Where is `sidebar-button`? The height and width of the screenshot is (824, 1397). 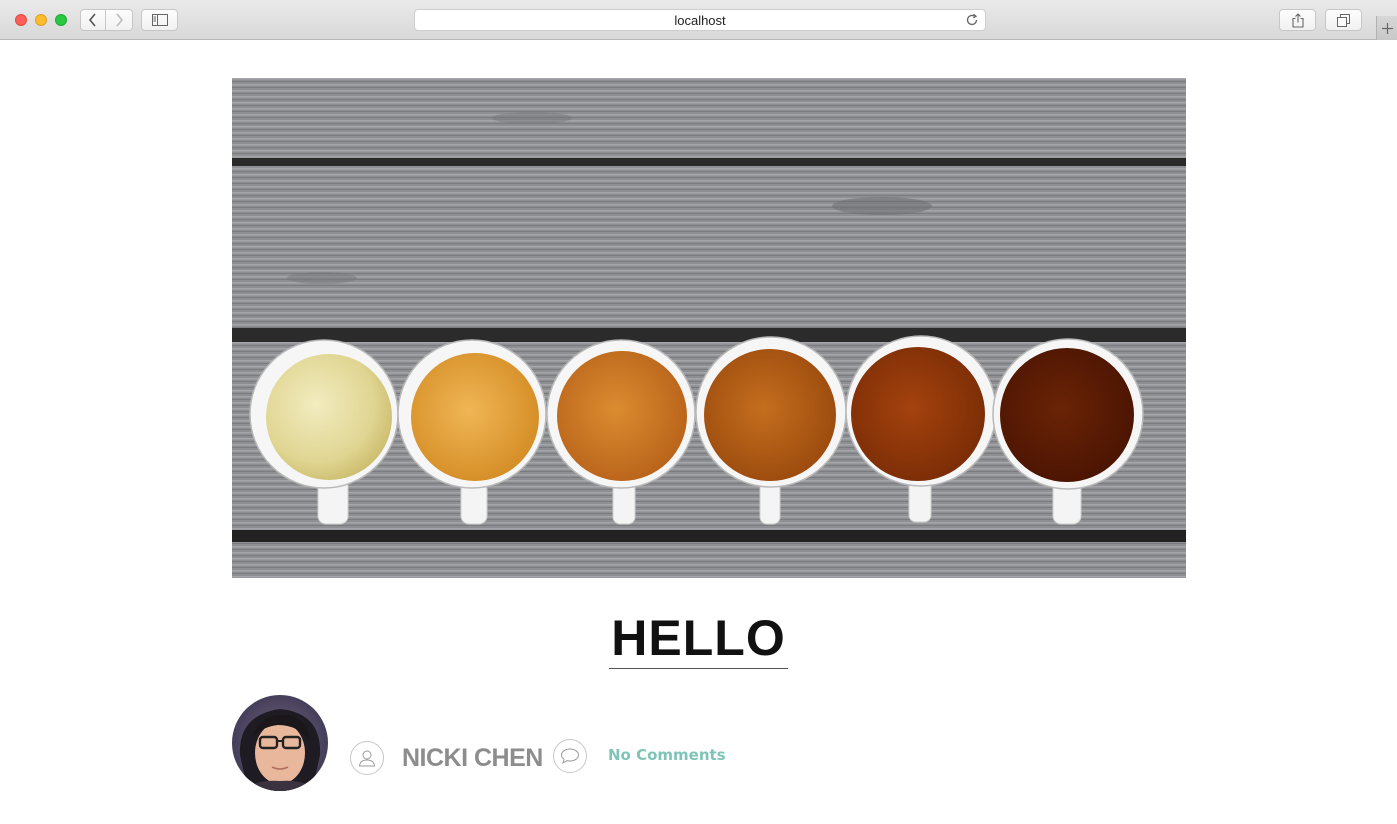 sidebar-button is located at coordinates (159, 20).